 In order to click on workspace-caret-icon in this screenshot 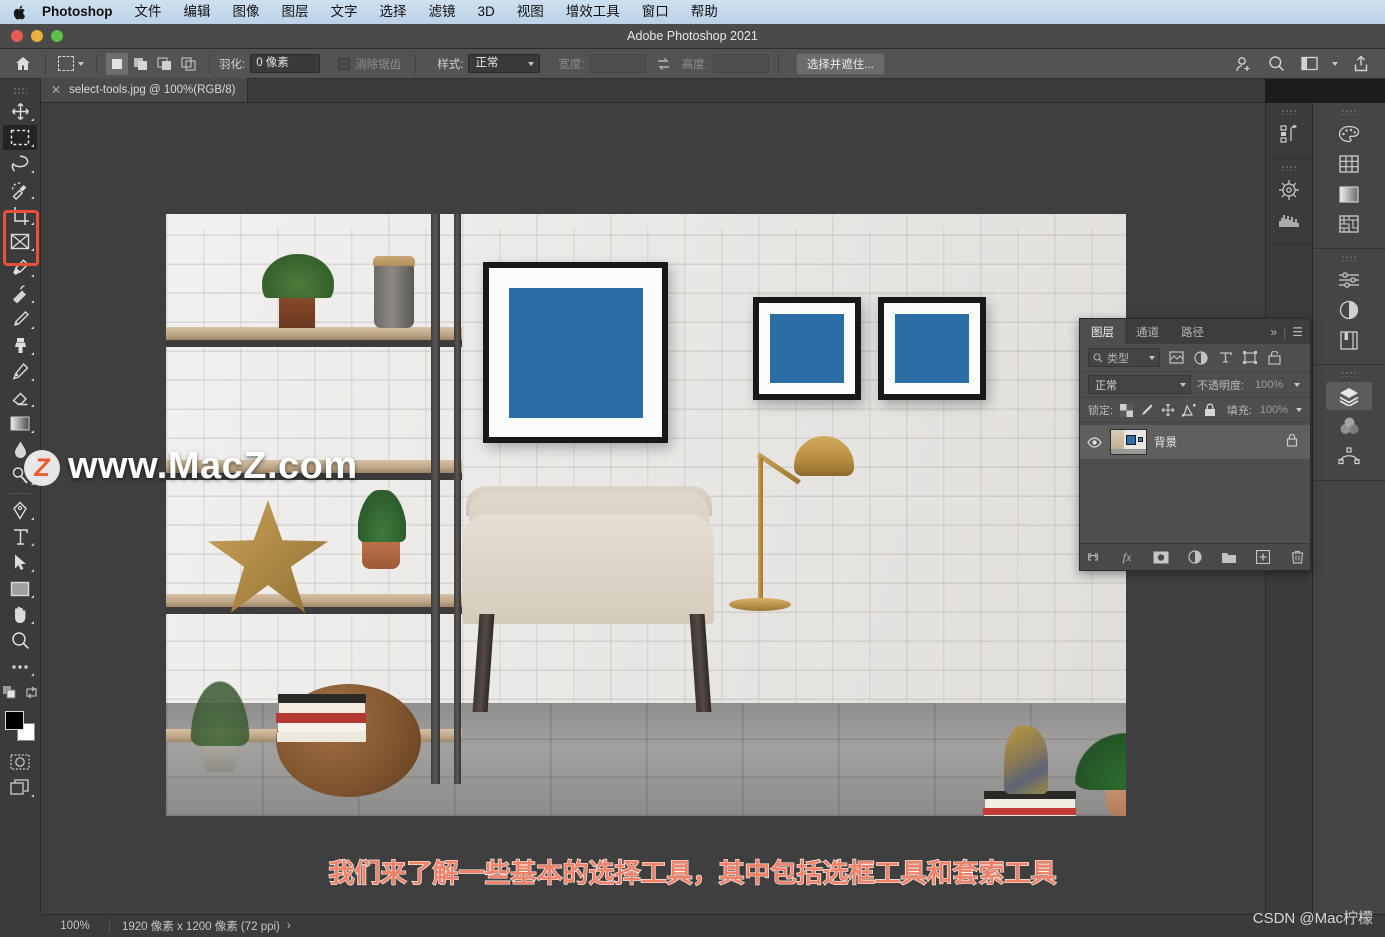, I will do `click(1335, 63)`.